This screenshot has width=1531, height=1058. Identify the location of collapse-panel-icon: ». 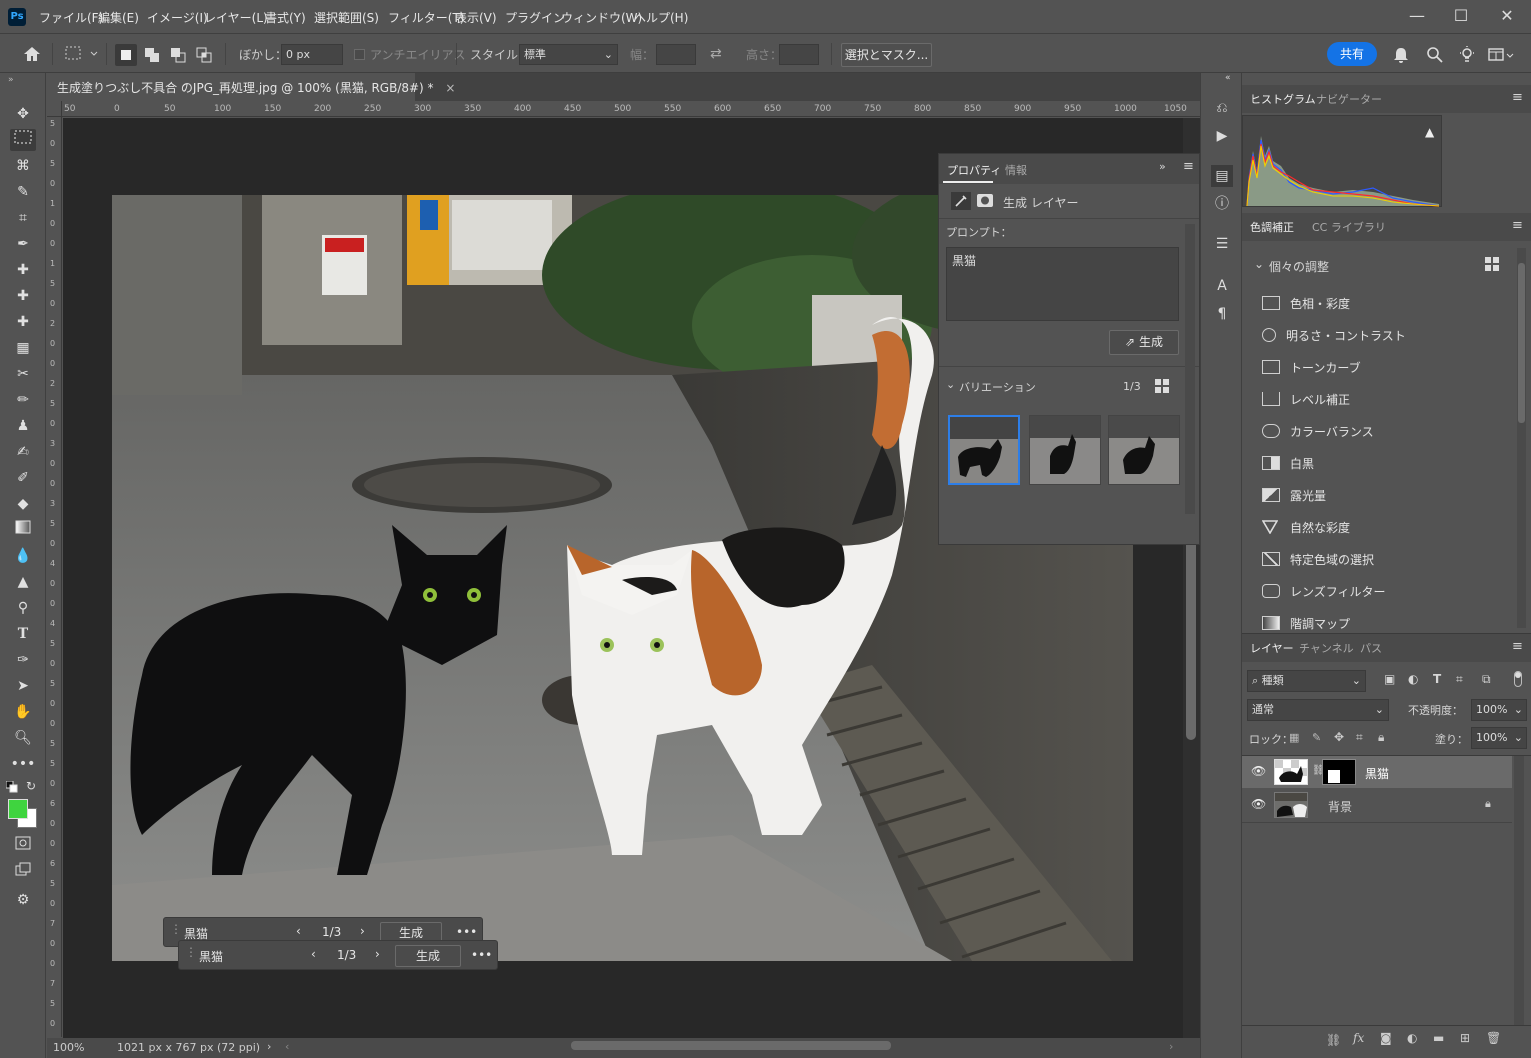
(1162, 166).